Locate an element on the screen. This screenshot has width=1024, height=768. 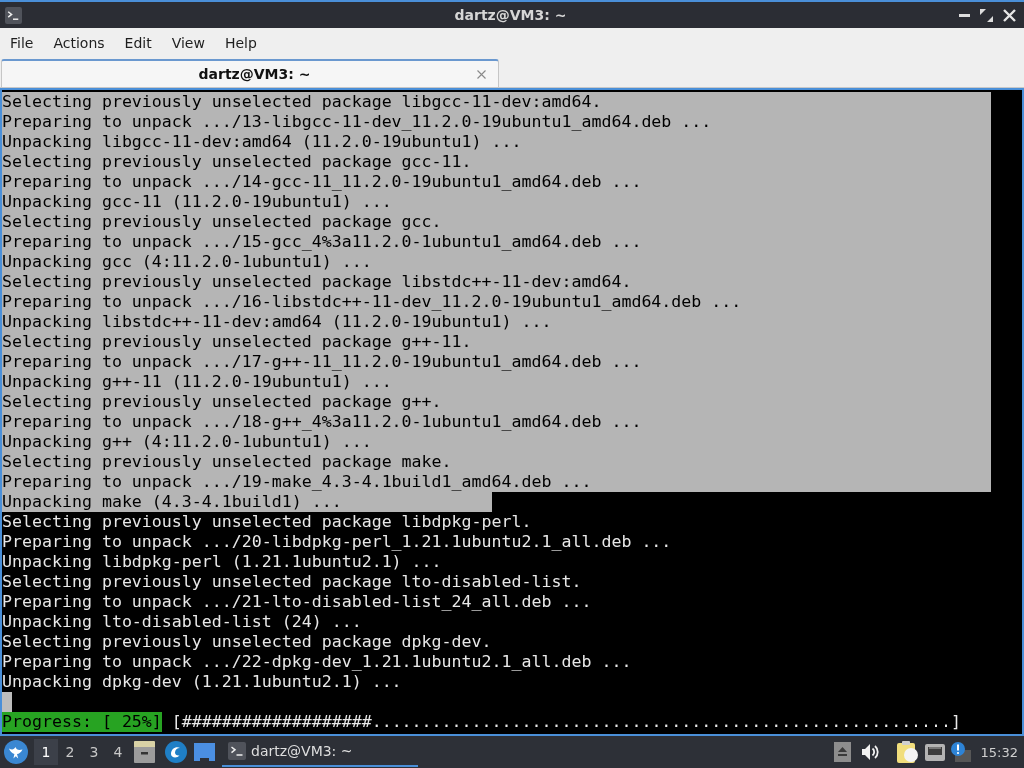
workspace-button: 3 is located at coordinates (94, 752).